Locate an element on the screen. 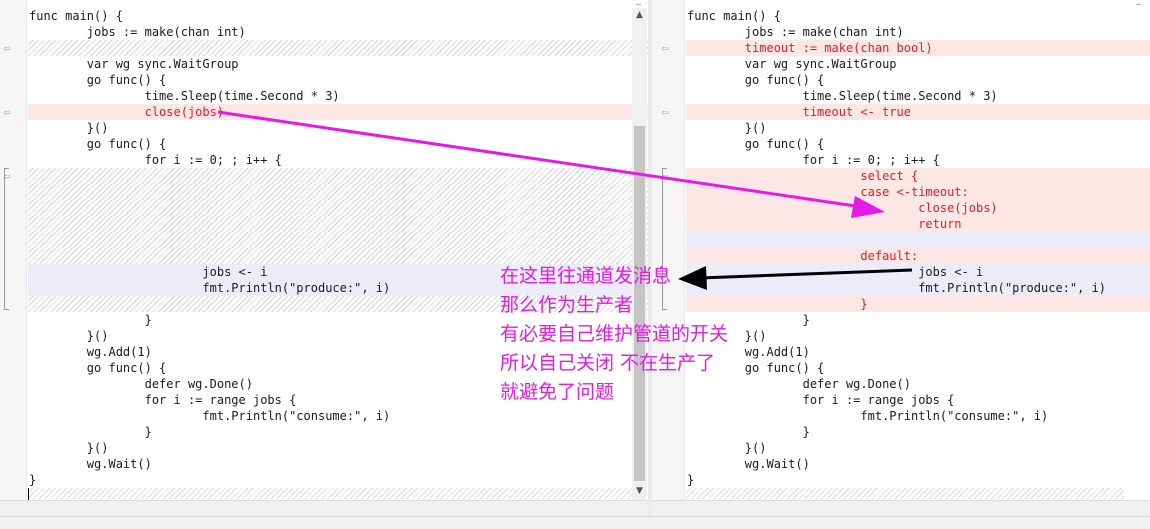 The width and height of the screenshot is (1150, 529). left-code-line: var wg sync.WaitGroup is located at coordinates (338, 64).